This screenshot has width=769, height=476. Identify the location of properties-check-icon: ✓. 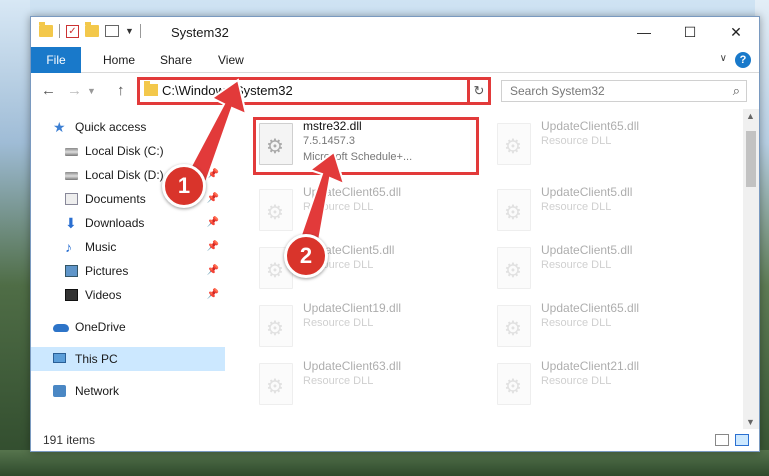
(72, 31).